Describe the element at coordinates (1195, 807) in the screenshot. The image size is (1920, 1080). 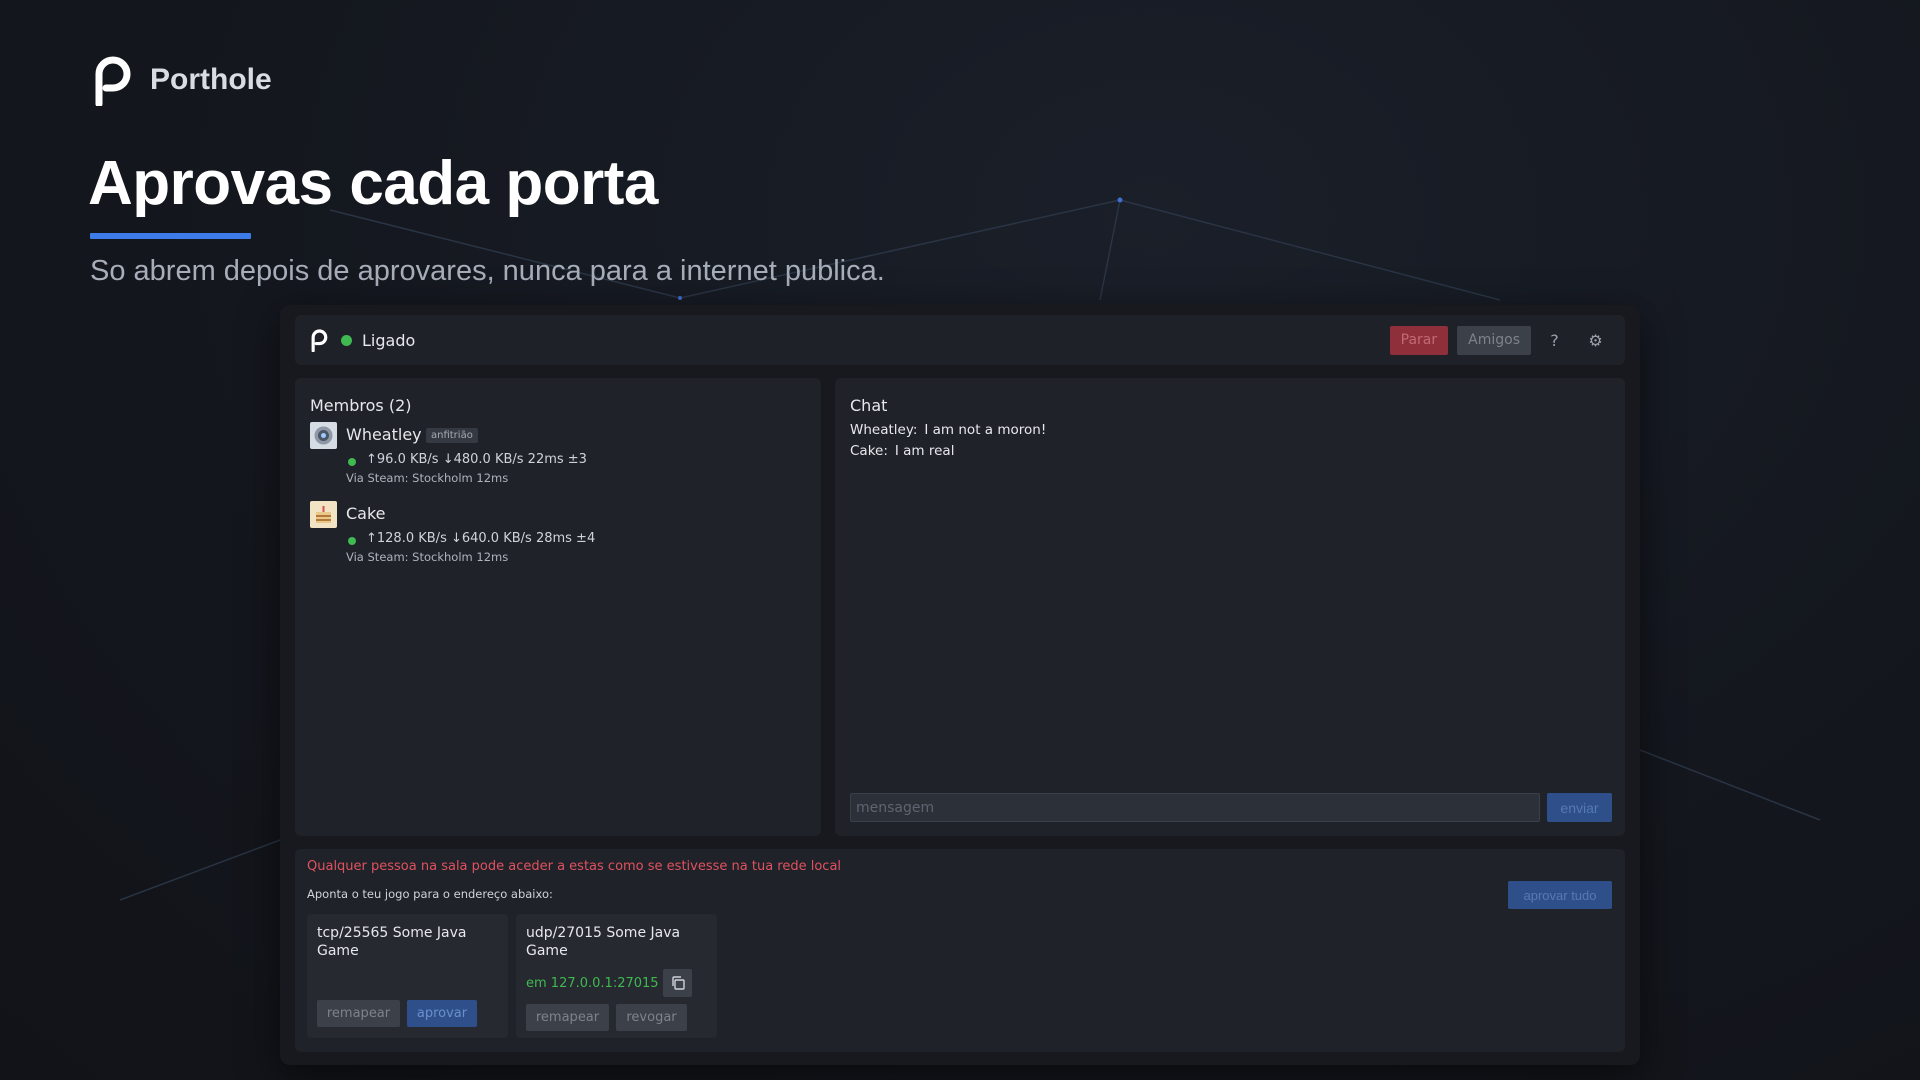
I see `chat-message-input` at that location.